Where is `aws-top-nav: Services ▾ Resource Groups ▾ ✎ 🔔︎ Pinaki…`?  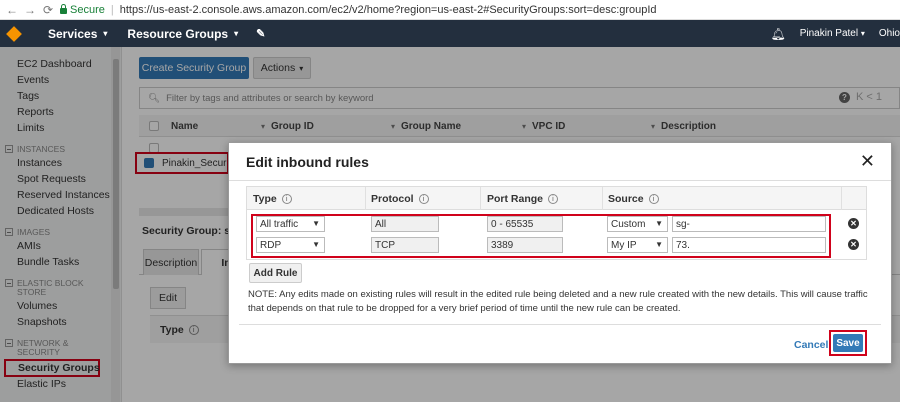
aws-top-nav: Services ▾ Resource Groups ▾ ✎ 🔔︎ Pinaki… is located at coordinates (450, 33).